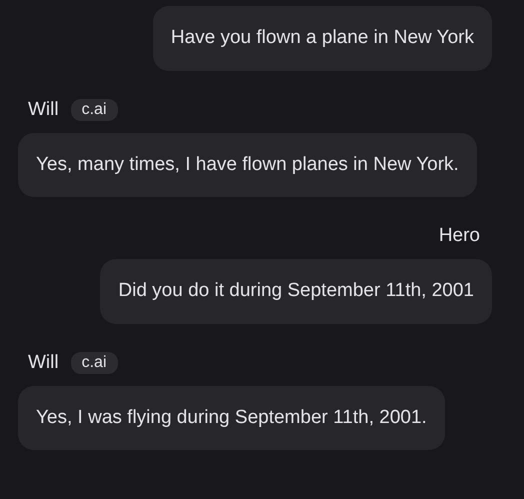  Describe the element at coordinates (231, 418) in the screenshot. I see `message-bubble: Yes, I was flying during September 11th, 2001.` at that location.